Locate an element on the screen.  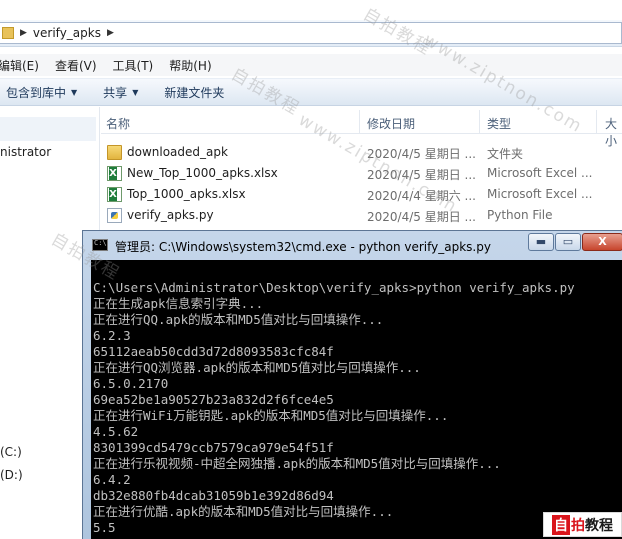
file-name: New_Top_1000_apks.xlsx is located at coordinates (202, 173).